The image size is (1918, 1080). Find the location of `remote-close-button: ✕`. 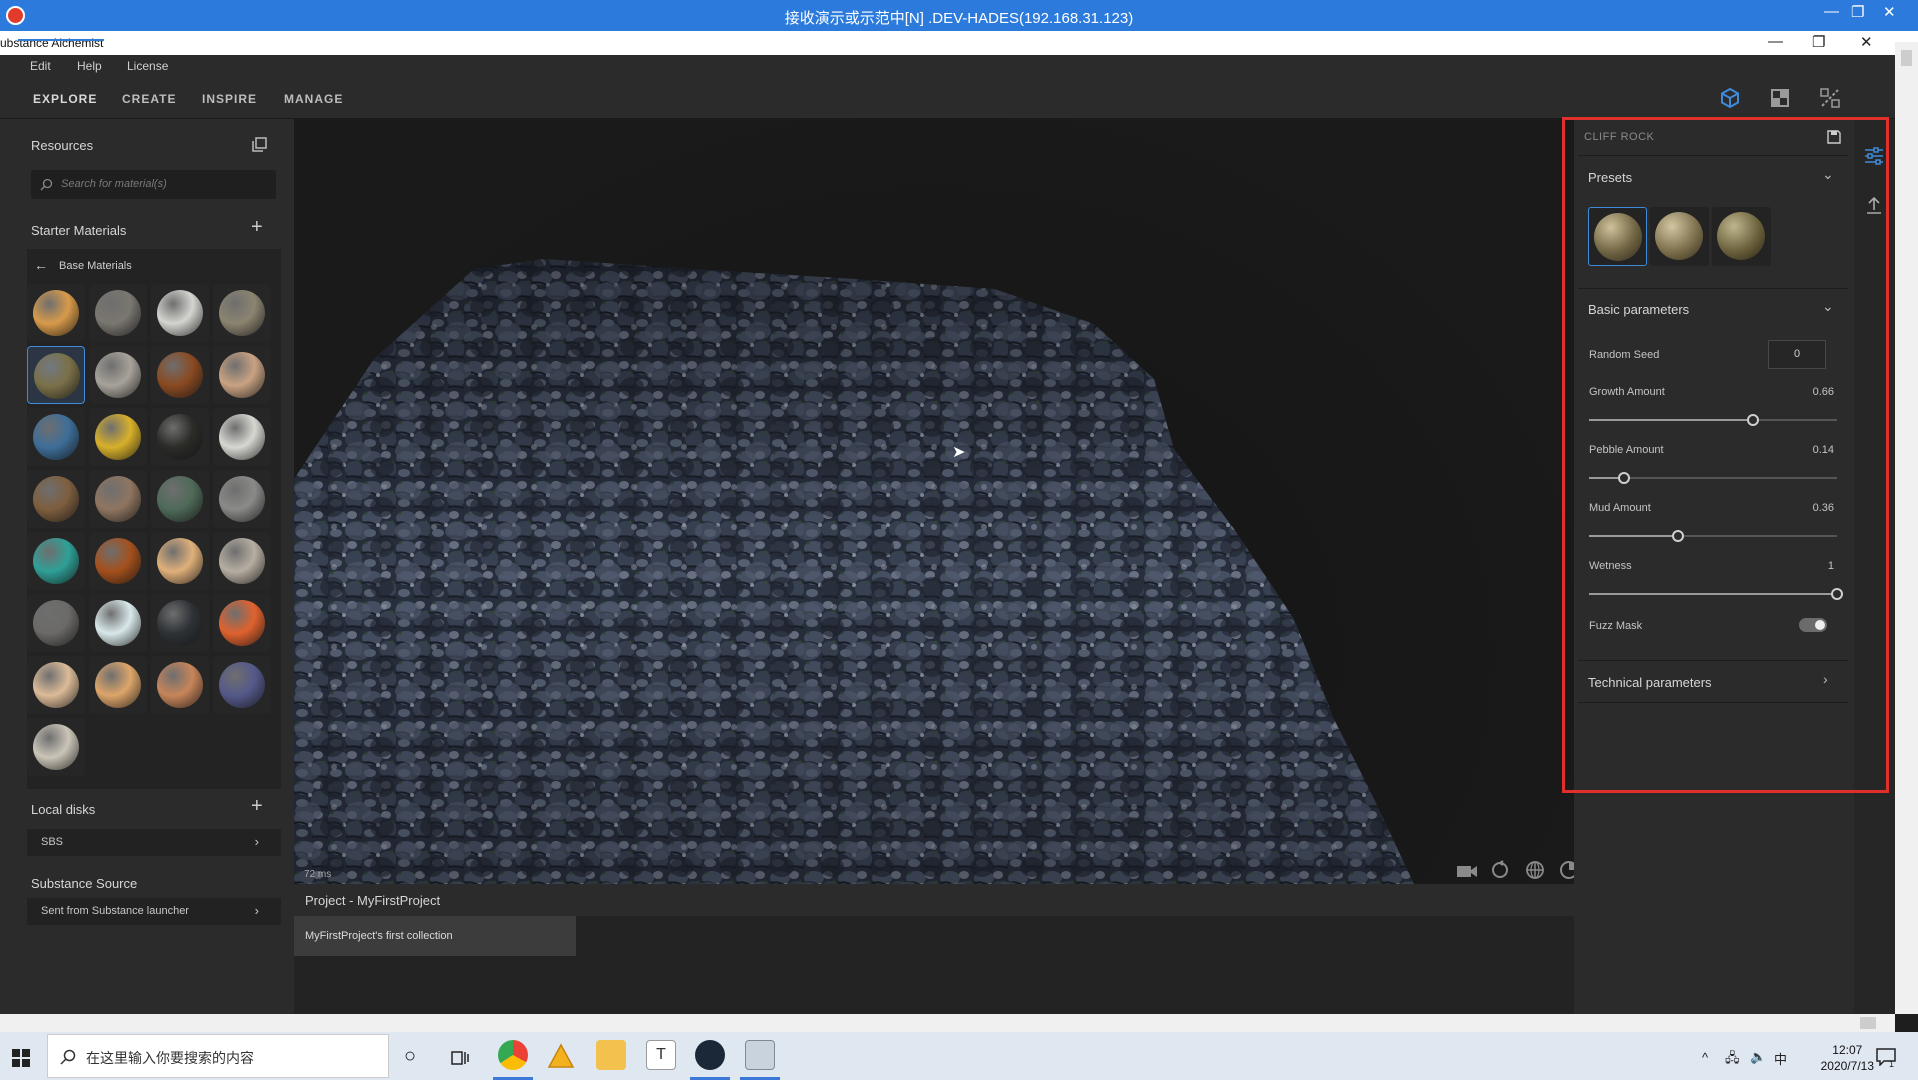

remote-close-button: ✕ is located at coordinates (1889, 12).